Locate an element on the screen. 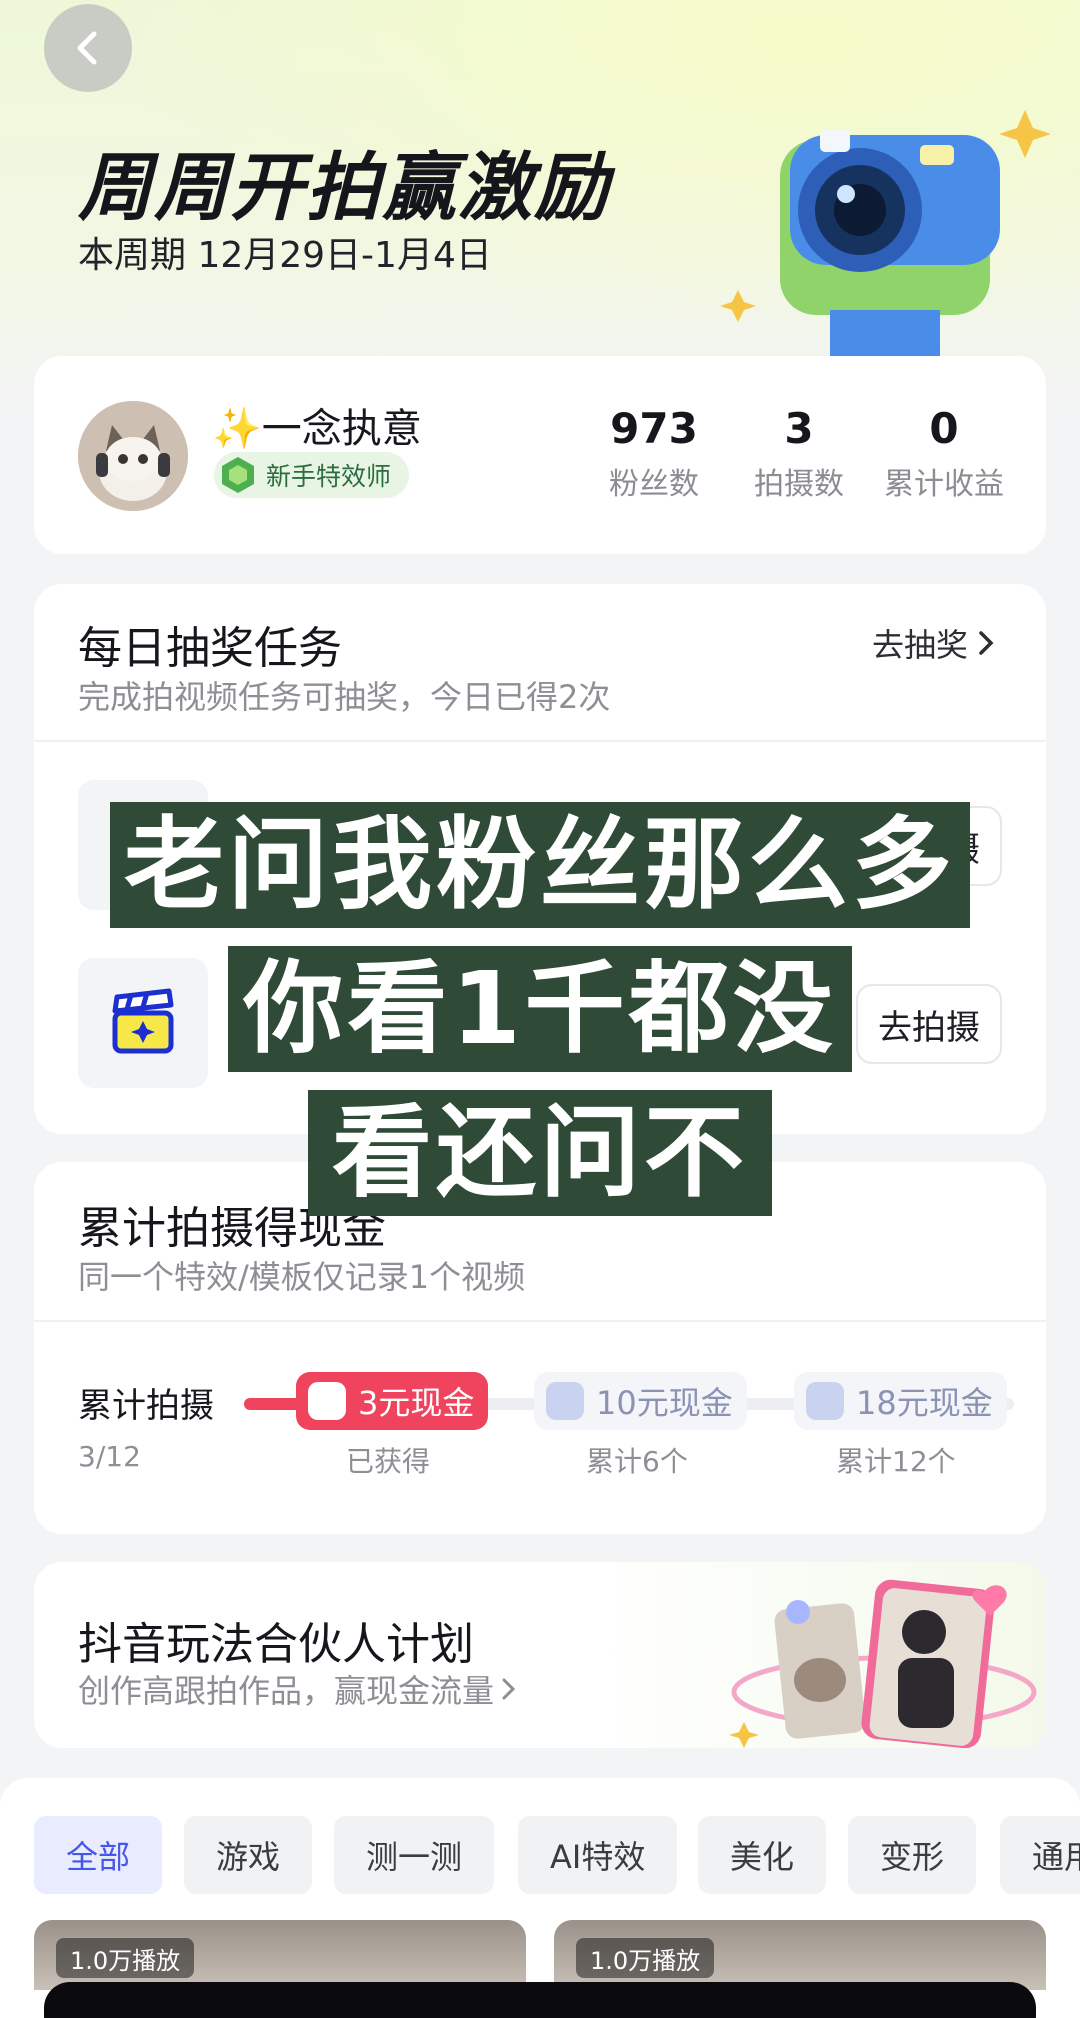 Image resolution: width=1080 pixels, height=2018 pixels. reward-note: 累计12个 is located at coordinates (896, 1461).